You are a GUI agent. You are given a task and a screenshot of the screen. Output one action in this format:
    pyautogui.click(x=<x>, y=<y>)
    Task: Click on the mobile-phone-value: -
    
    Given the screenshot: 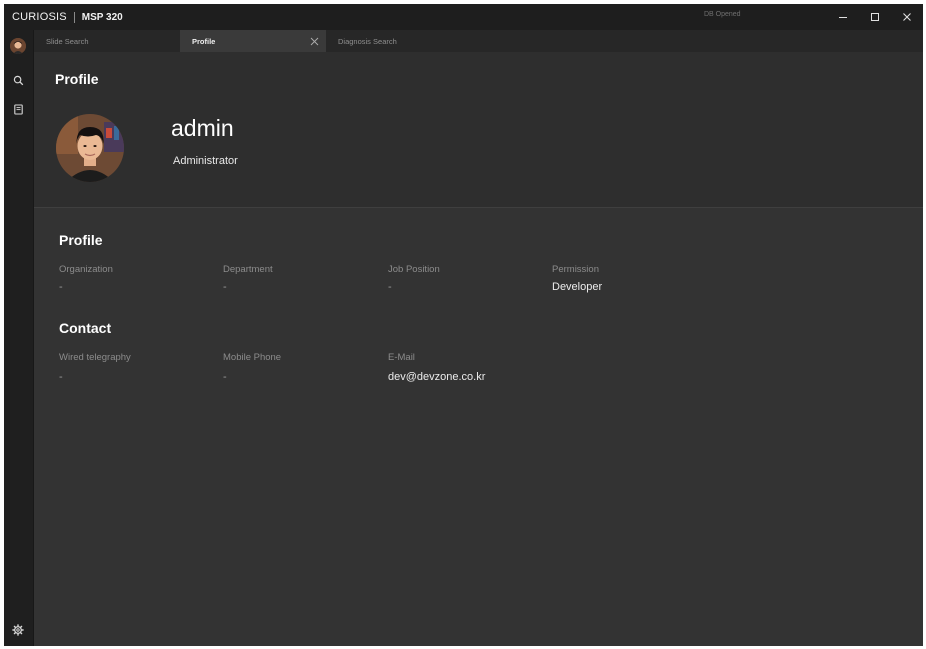 What is the action you would take?
    pyautogui.click(x=225, y=377)
    